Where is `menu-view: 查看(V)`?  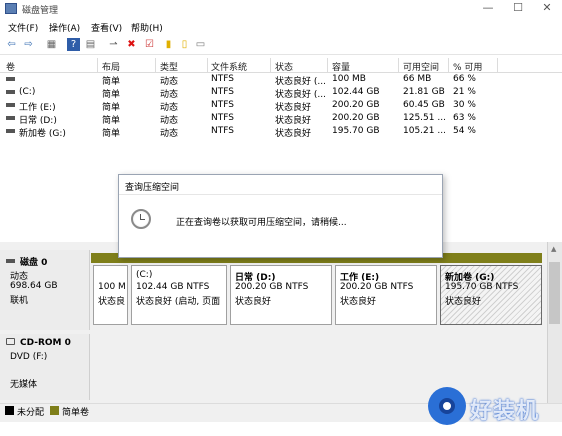
menu-view: 查看(V) is located at coordinates (106, 27).